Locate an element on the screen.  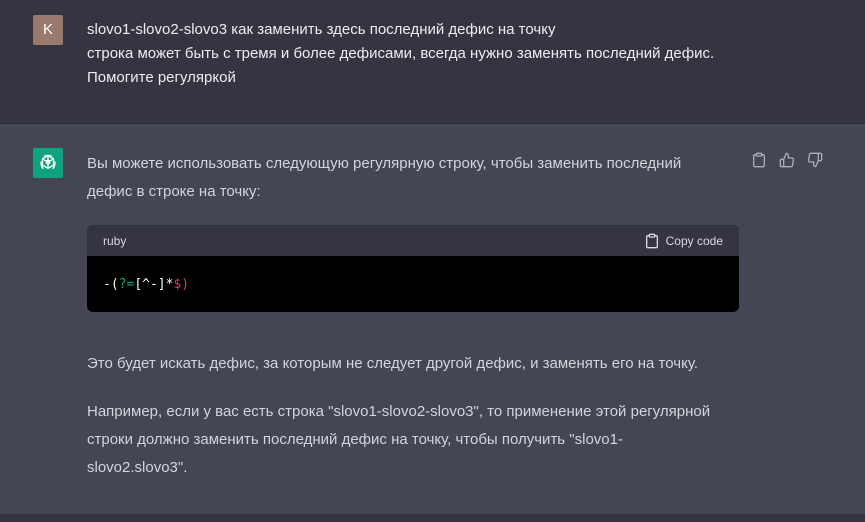
bottom-divider is located at coordinates (432, 518).